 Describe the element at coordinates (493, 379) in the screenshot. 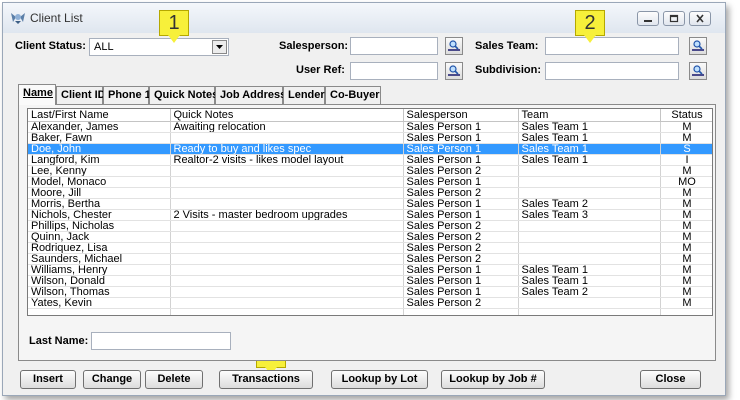

I see `lookup-by-job-button: Lookup by Job #` at that location.